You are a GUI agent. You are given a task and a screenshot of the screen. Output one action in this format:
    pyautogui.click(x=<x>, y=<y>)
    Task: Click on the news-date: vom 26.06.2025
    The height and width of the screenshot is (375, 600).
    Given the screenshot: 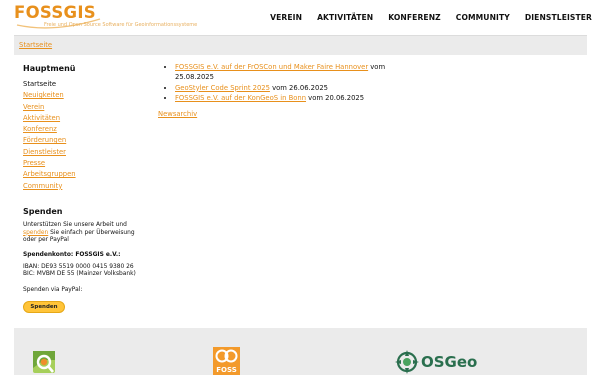 What is the action you would take?
    pyautogui.click(x=298, y=87)
    